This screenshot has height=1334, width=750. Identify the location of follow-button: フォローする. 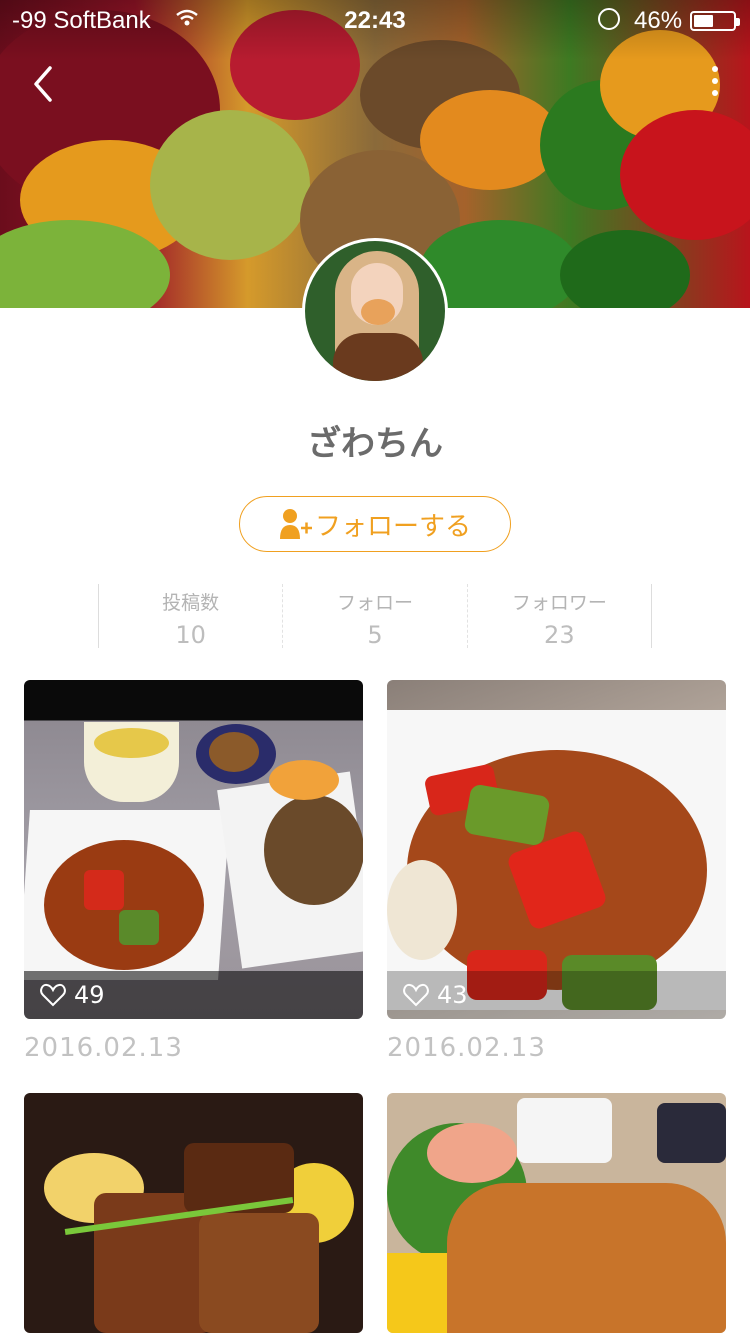
(375, 524).